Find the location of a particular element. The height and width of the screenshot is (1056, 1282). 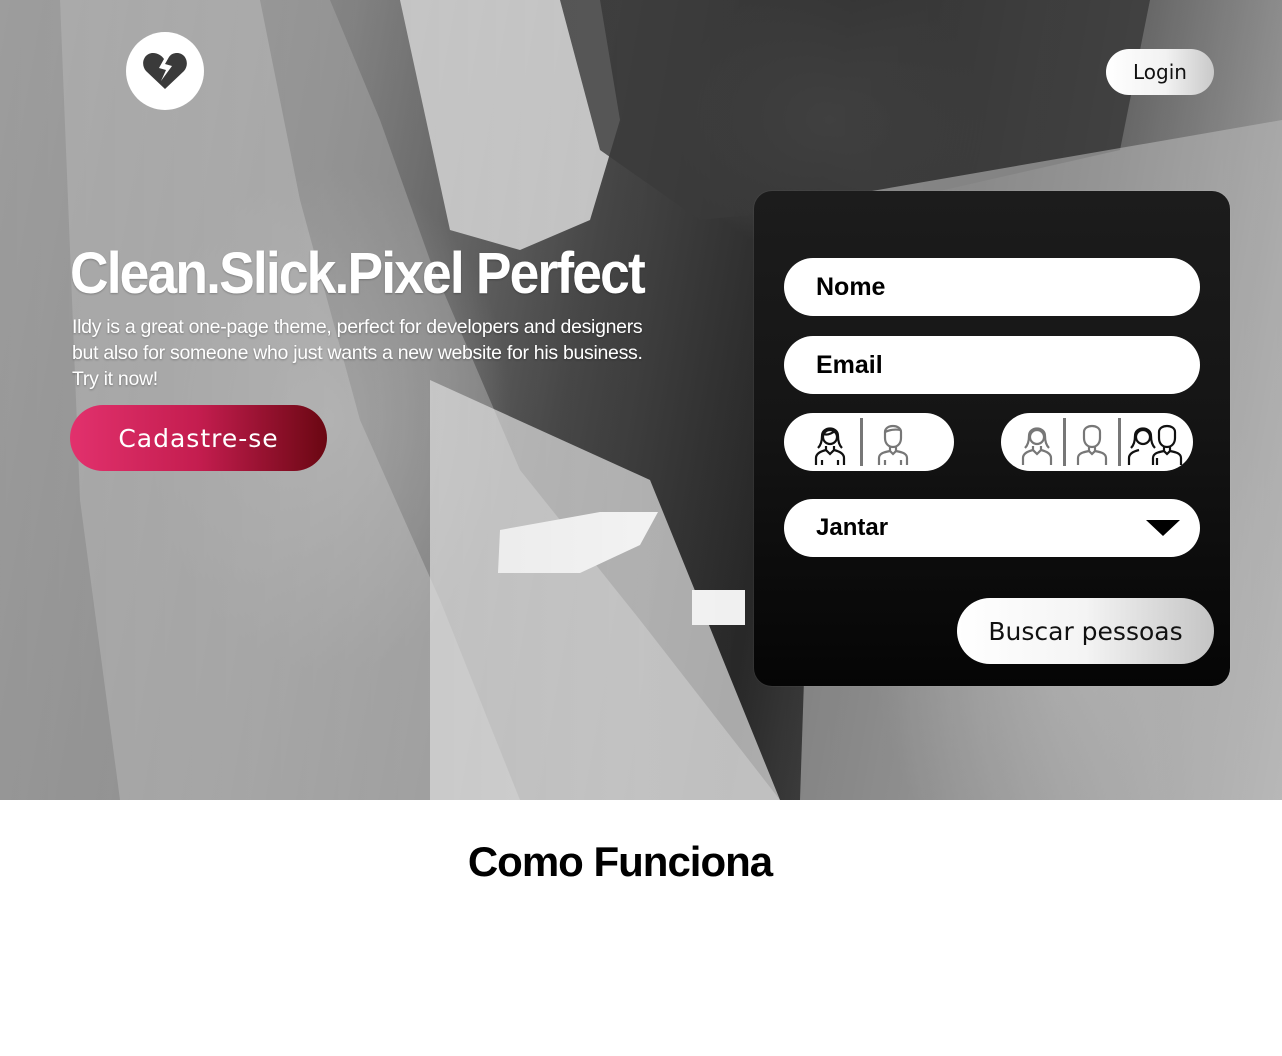

search-people-button: Buscar pessoas is located at coordinates (1085, 631).